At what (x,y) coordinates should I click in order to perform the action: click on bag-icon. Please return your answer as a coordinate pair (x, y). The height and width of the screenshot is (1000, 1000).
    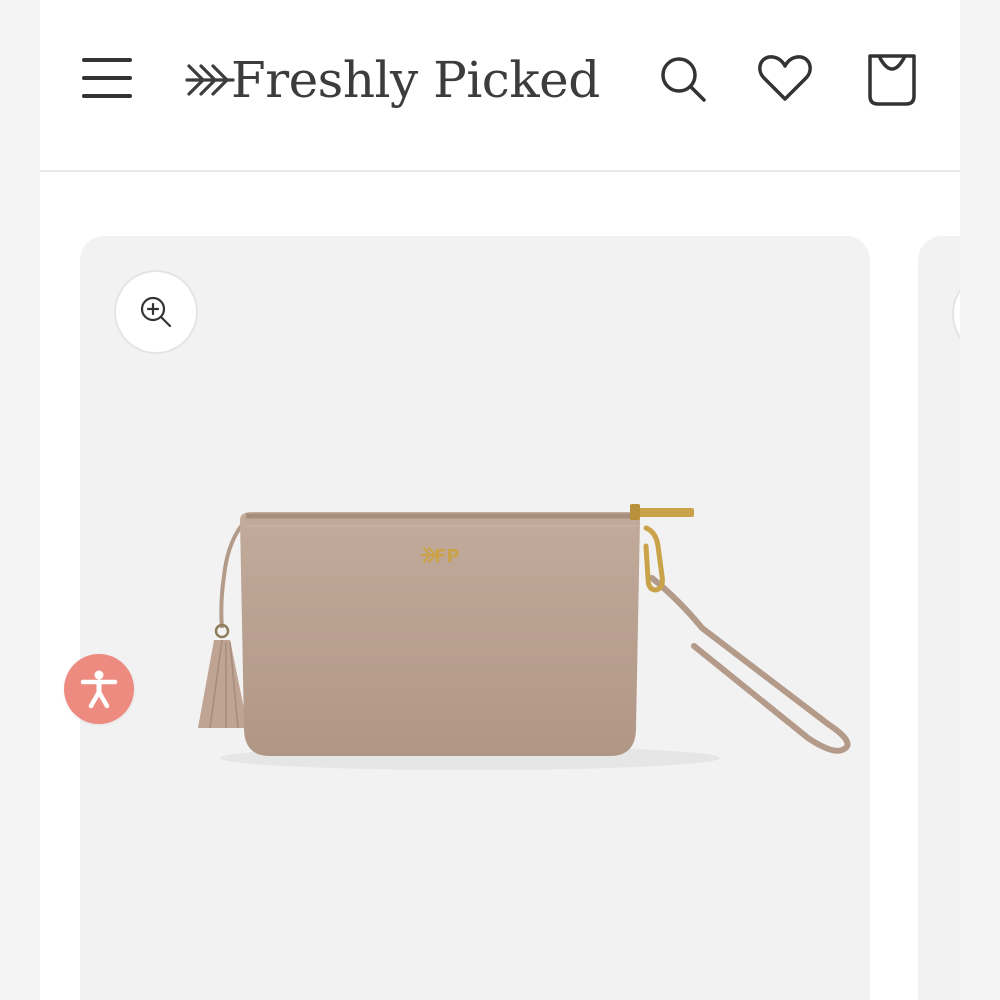
    Looking at the image, I should click on (892, 80).